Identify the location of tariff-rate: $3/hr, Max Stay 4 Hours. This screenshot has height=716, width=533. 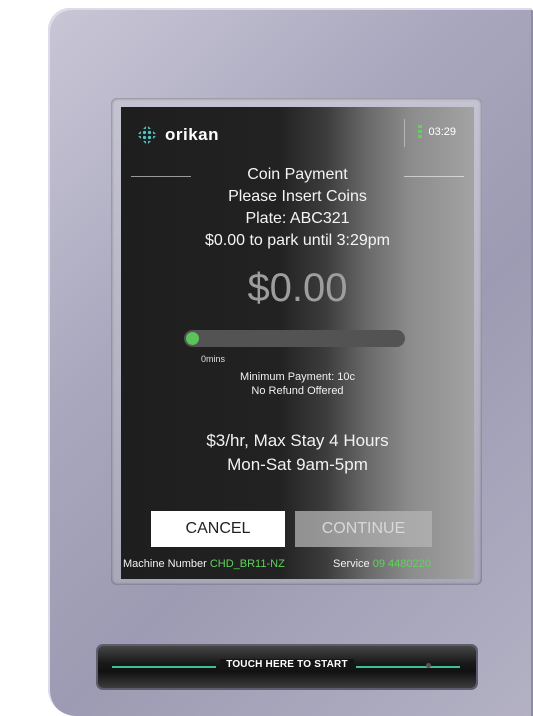
(297, 440).